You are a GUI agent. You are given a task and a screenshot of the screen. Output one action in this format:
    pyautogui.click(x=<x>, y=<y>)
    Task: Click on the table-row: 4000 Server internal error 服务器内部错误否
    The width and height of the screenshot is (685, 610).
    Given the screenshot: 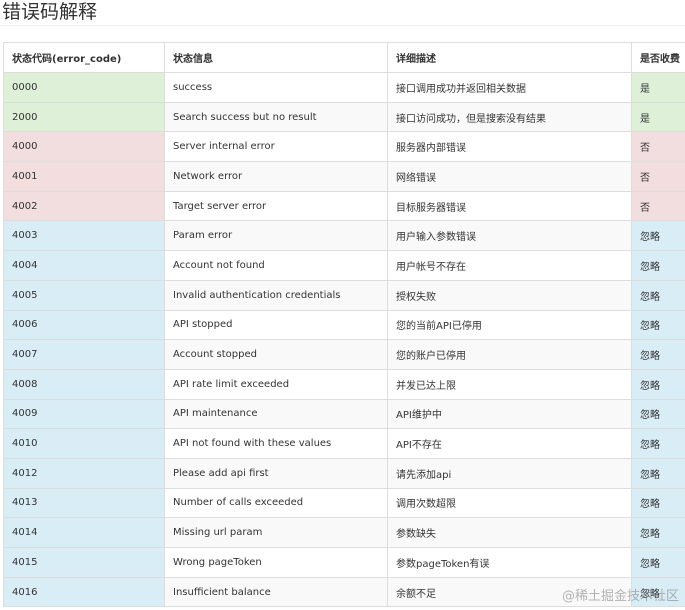 What is the action you would take?
    pyautogui.click(x=344, y=147)
    